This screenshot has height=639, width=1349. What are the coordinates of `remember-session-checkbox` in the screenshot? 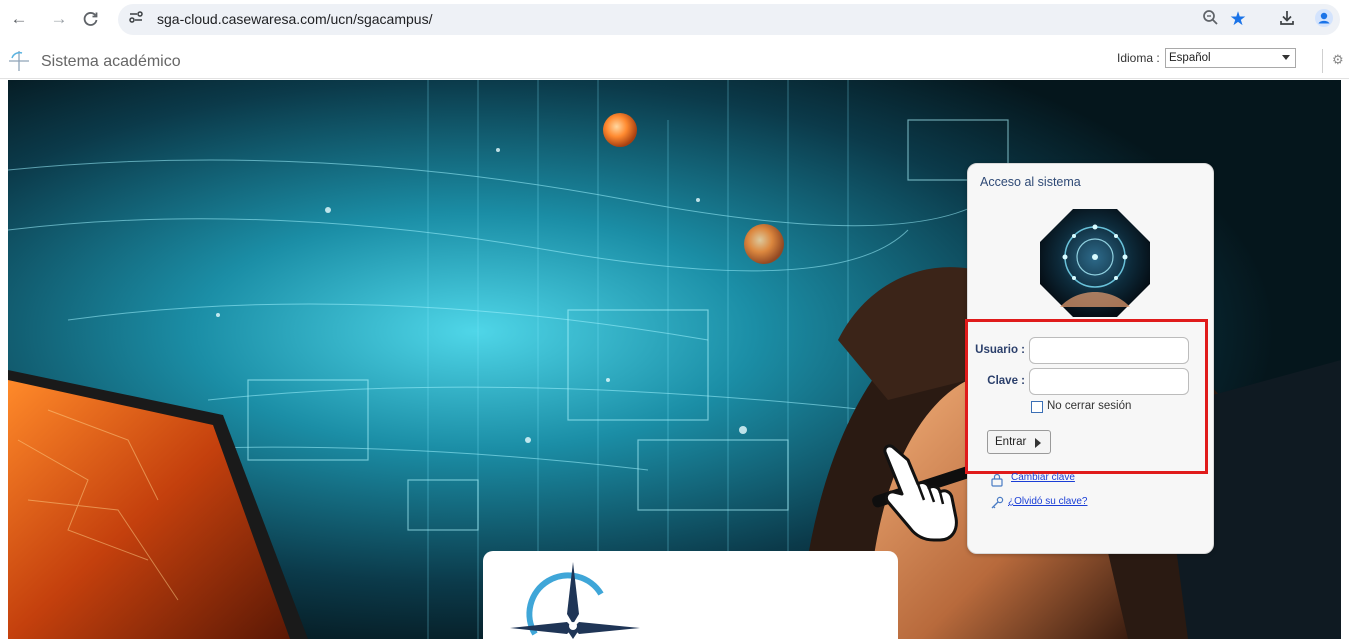 It's located at (1037, 407).